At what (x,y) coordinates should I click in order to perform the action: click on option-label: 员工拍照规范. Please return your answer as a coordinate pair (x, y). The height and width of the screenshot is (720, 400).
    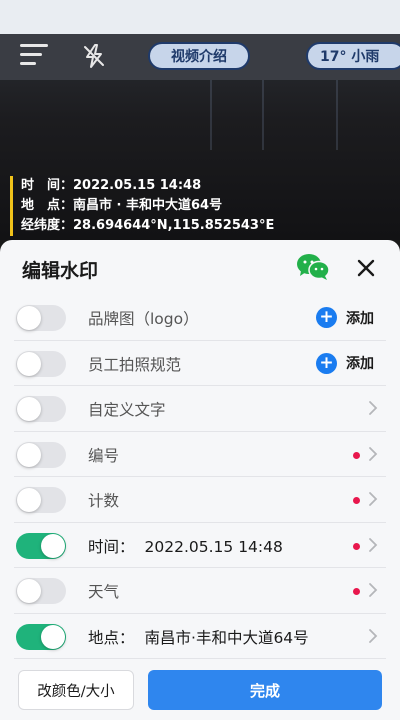
    Looking at the image, I should click on (135, 364).